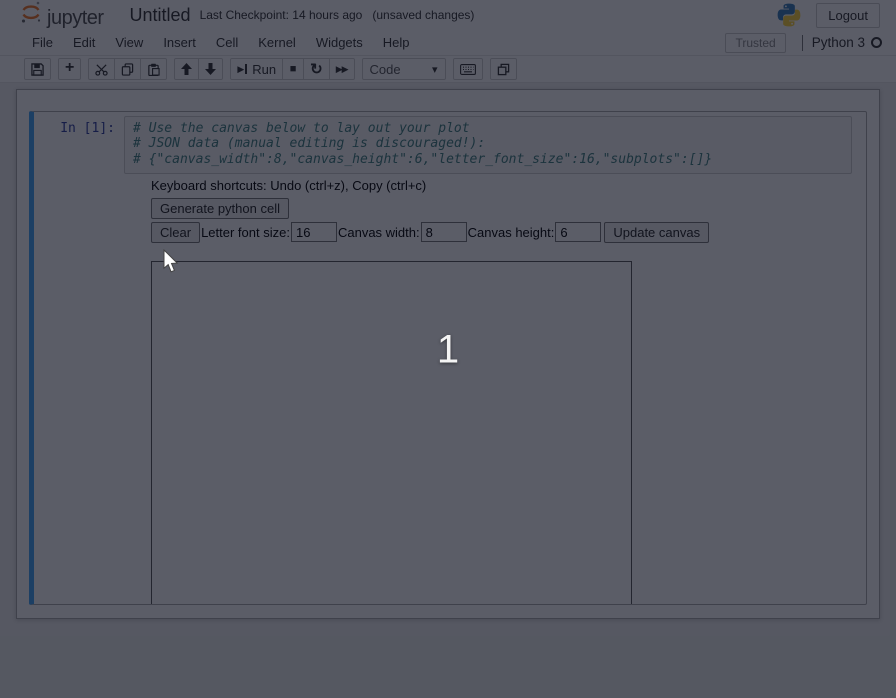  I want to click on input-prompt: In [1]:, so click(87, 128).